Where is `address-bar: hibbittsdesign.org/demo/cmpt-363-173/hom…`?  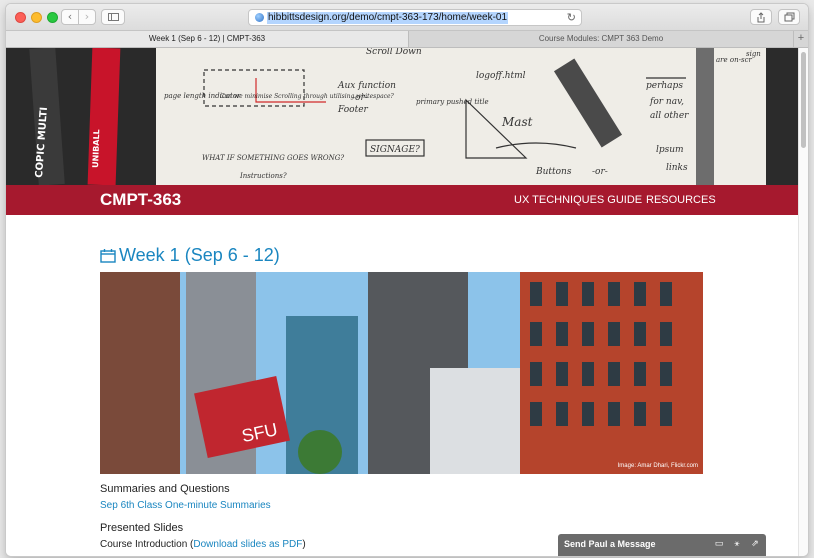 address-bar: hibbittsdesign.org/demo/cmpt-363-173/hom… is located at coordinates (415, 17).